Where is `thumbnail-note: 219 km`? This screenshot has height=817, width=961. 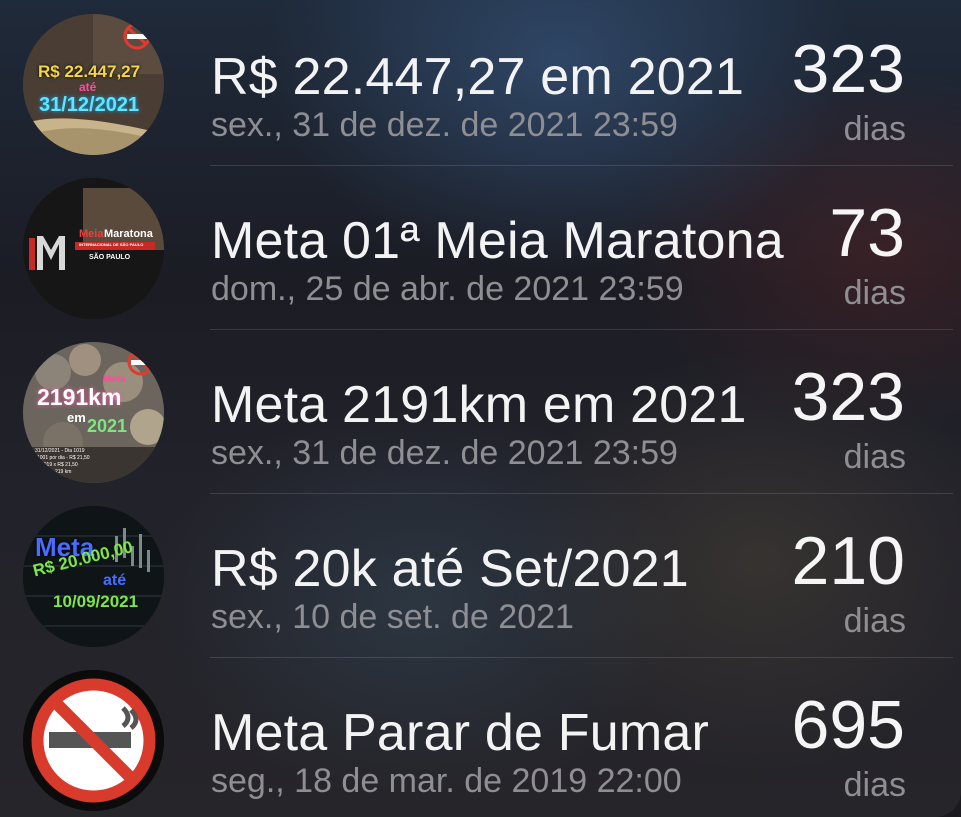
thumbnail-note: 219 km is located at coordinates (63, 472).